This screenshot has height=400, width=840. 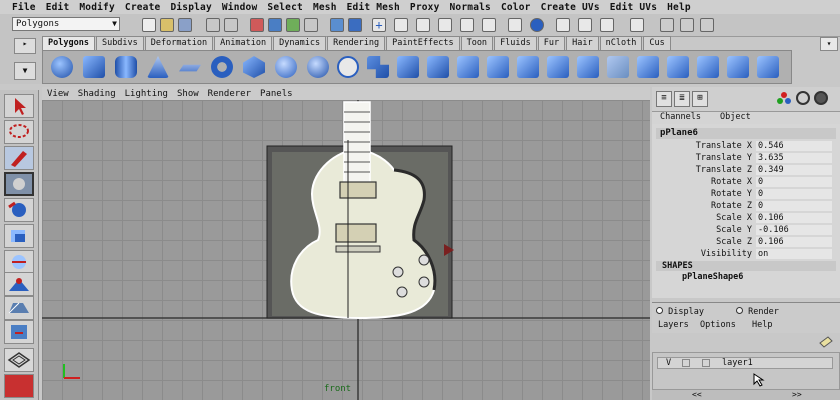 I want to click on menu-edit: Edit, so click(x=58, y=7).